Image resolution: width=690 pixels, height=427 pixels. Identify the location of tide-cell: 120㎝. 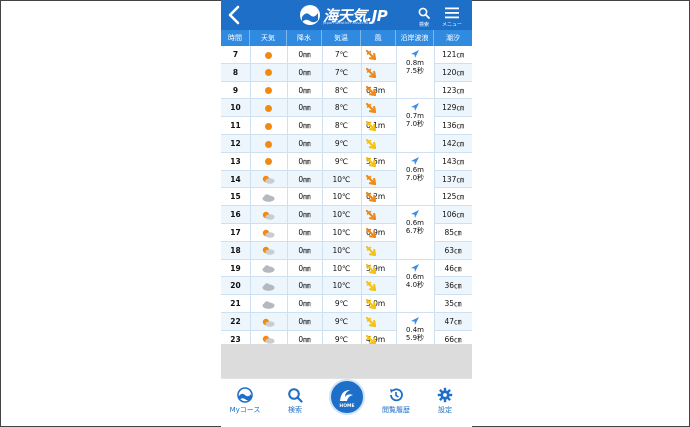
(453, 72).